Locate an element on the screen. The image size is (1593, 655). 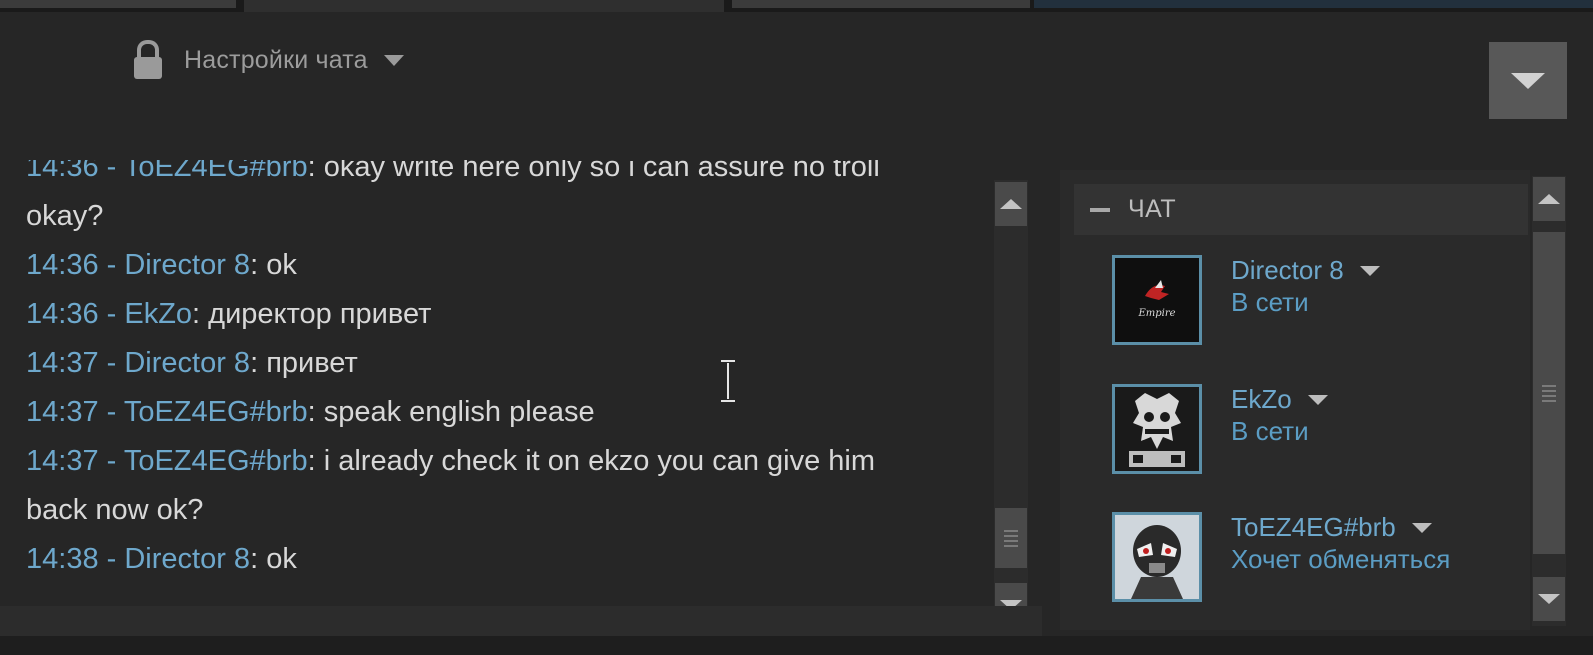
chat-input-area is located at coordinates (521, 621).